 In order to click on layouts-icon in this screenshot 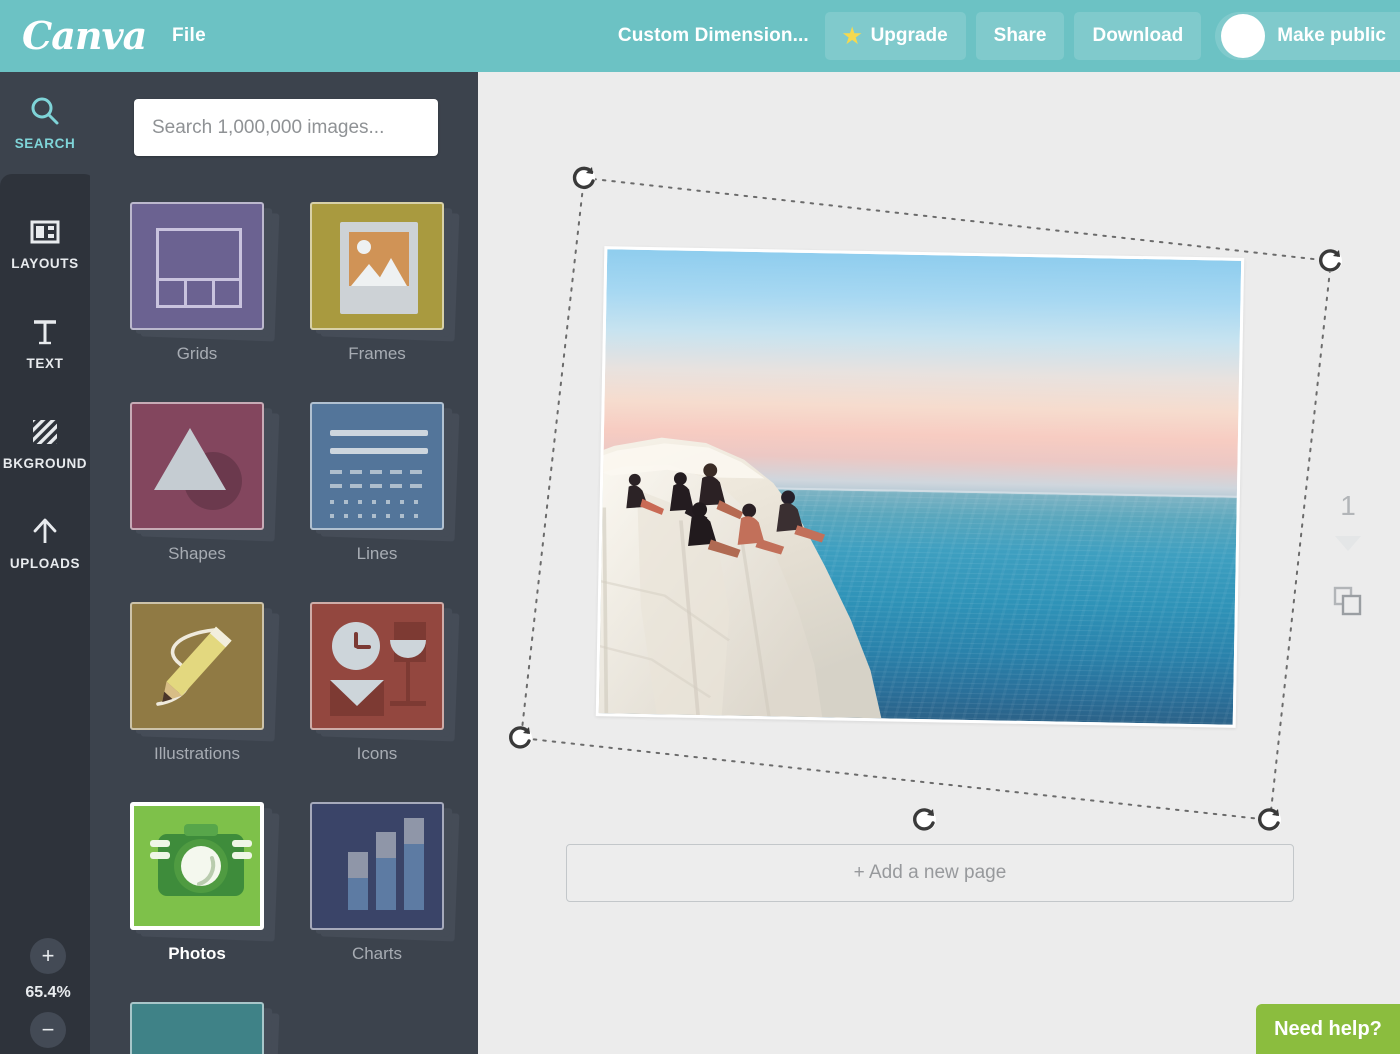, I will do `click(45, 231)`.